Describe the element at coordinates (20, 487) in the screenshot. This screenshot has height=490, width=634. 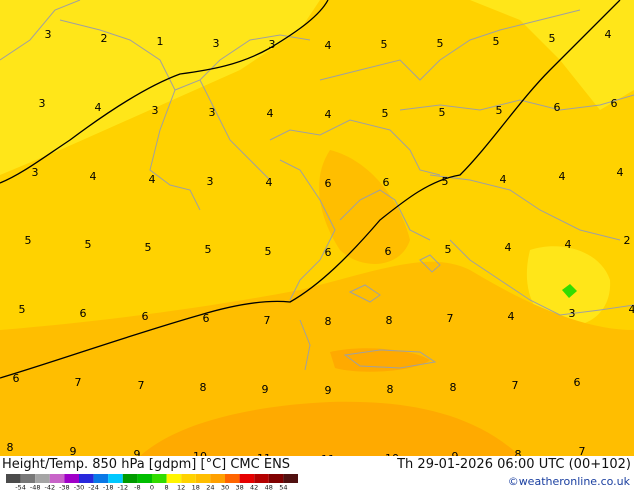
I see `legend-tick-label: -54` at that location.